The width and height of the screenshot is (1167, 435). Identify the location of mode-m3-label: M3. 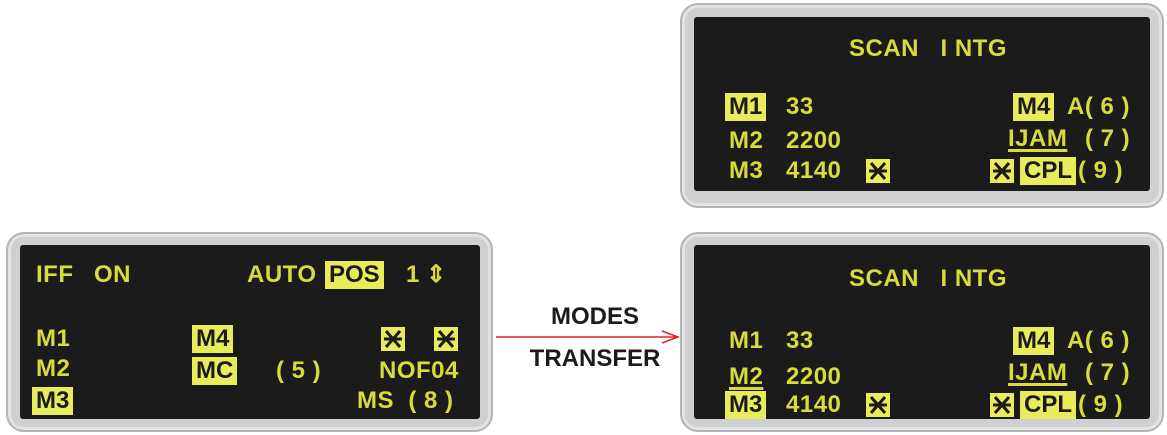
(746, 171).